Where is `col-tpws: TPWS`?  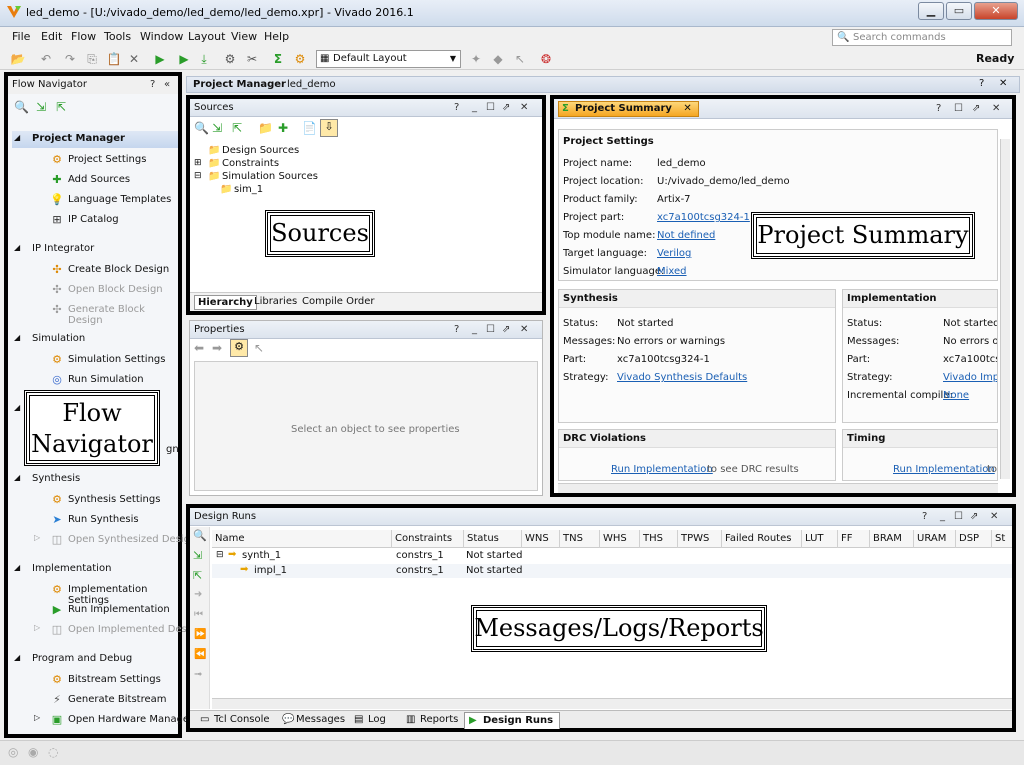 col-tpws: TPWS is located at coordinates (700, 539).